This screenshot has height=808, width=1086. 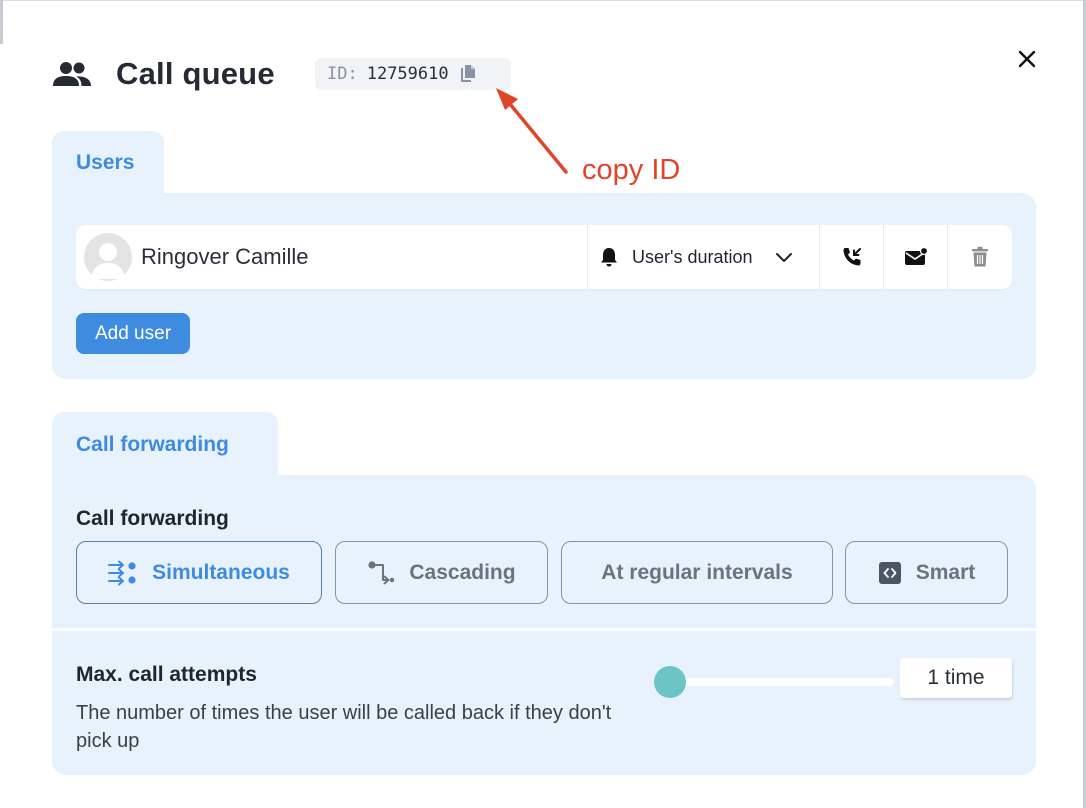 I want to click on max-attempts-slider, so click(x=774, y=682).